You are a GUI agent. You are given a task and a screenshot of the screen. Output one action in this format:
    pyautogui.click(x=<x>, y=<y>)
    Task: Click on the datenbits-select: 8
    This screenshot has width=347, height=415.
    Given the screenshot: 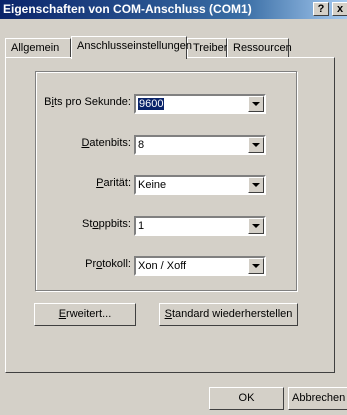 What is the action you would take?
    pyautogui.click(x=200, y=145)
    